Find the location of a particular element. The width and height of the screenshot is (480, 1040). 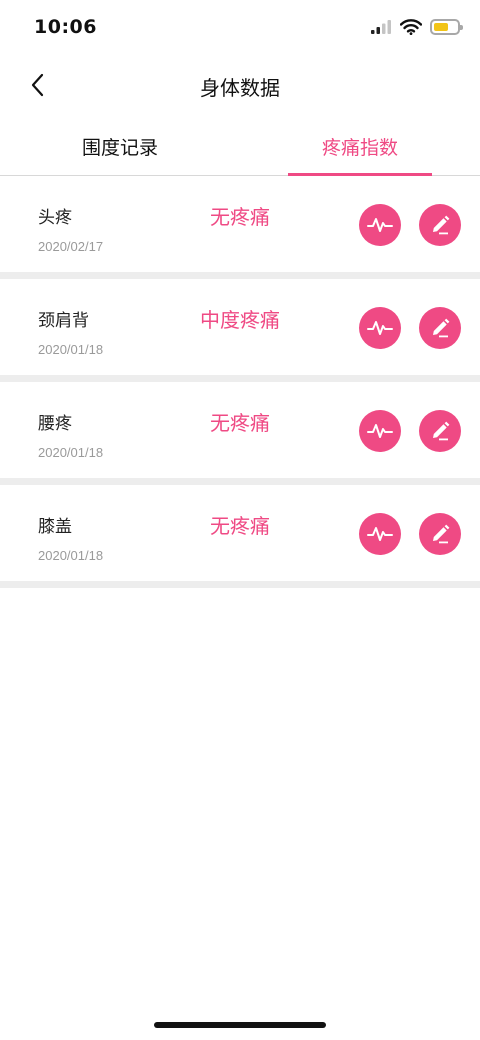

battery-icon is located at coordinates (446, 27).